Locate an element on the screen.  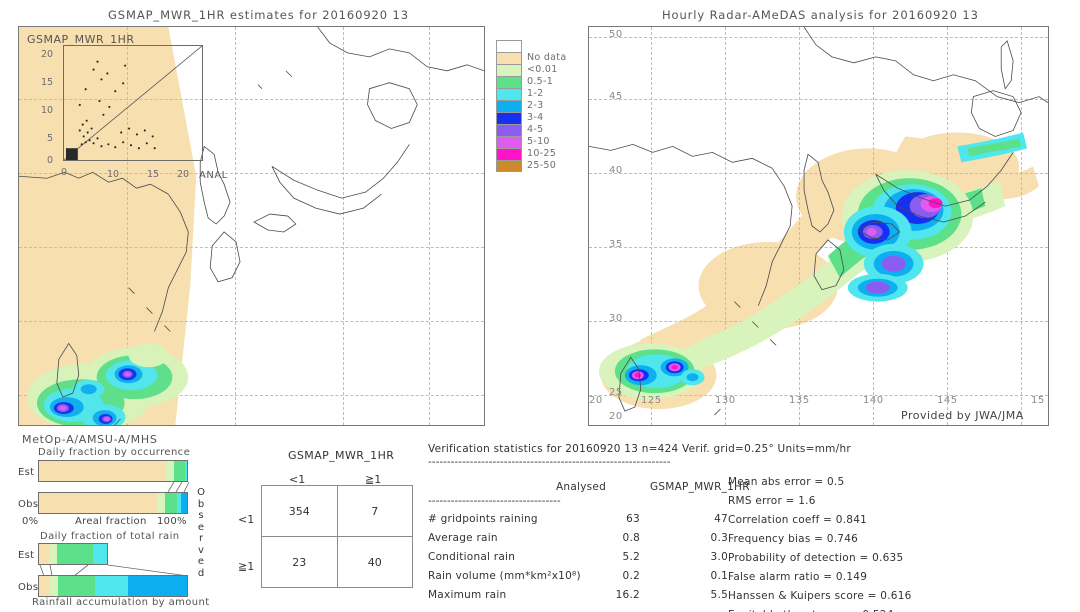
colorbar-label: 1-2 is located at coordinates (535, 93).